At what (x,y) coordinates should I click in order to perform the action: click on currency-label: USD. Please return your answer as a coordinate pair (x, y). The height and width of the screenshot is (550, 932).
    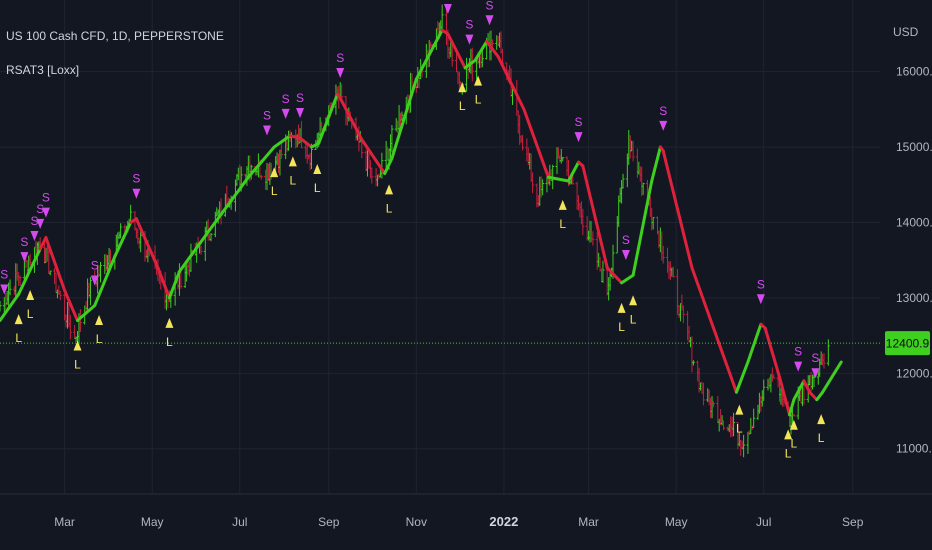
    Looking at the image, I should click on (906, 32).